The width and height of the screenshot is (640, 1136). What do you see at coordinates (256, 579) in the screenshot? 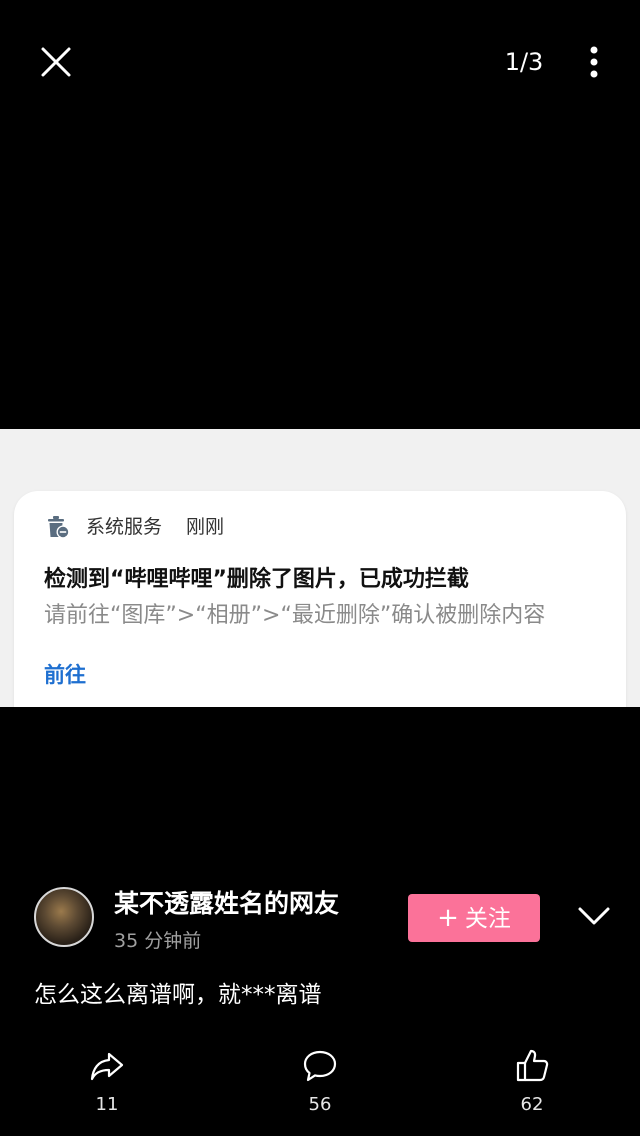
I see `notification-title: 检测到“哔哩哔哩”删除了图片，已成功拦截` at bounding box center [256, 579].